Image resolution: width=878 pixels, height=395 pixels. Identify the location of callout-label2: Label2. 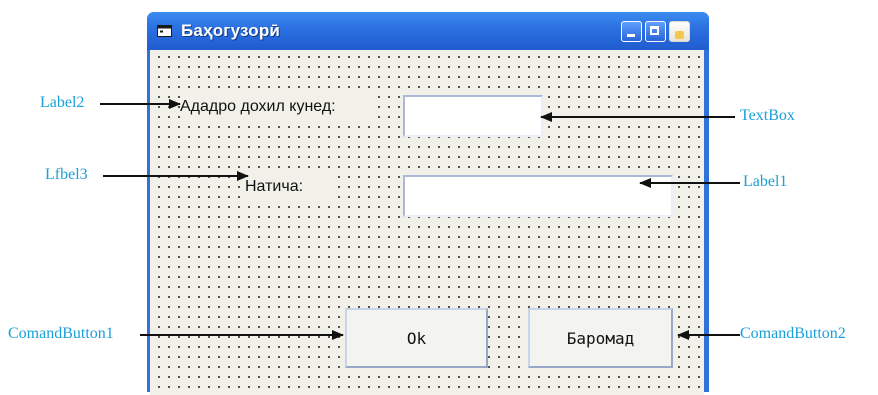
(62, 102).